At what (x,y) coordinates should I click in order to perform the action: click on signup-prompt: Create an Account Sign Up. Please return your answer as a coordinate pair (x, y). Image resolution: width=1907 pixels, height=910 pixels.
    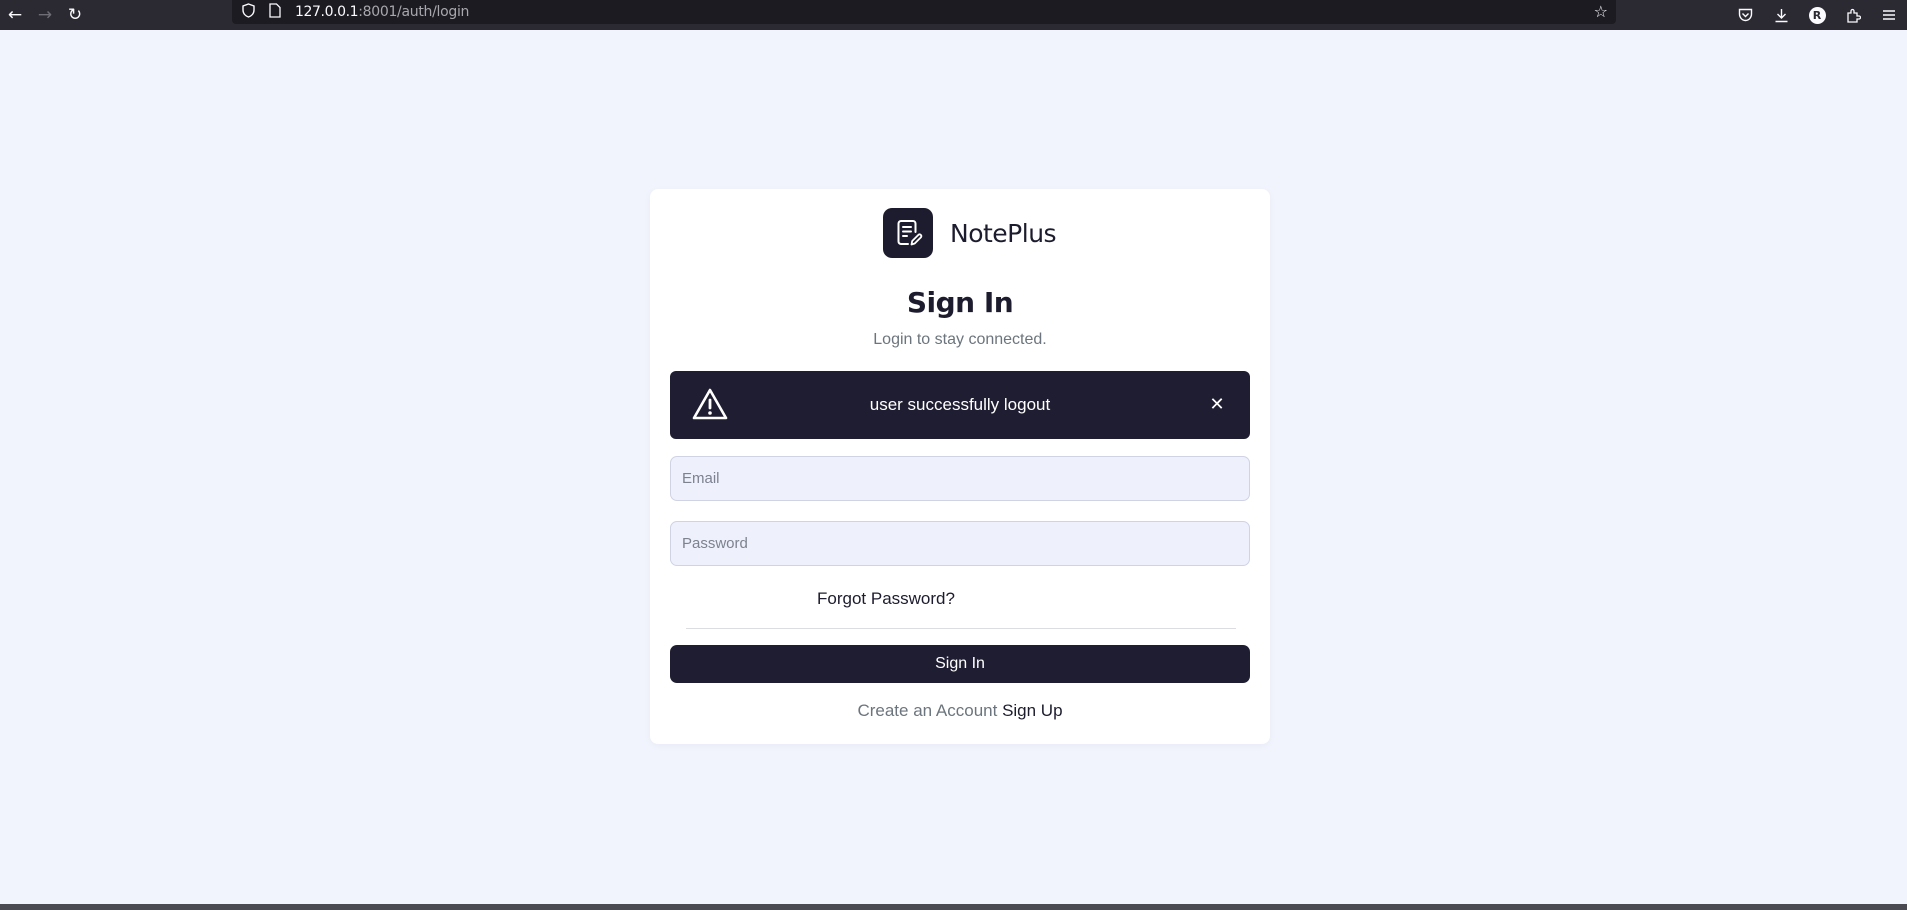
    Looking at the image, I should click on (960, 711).